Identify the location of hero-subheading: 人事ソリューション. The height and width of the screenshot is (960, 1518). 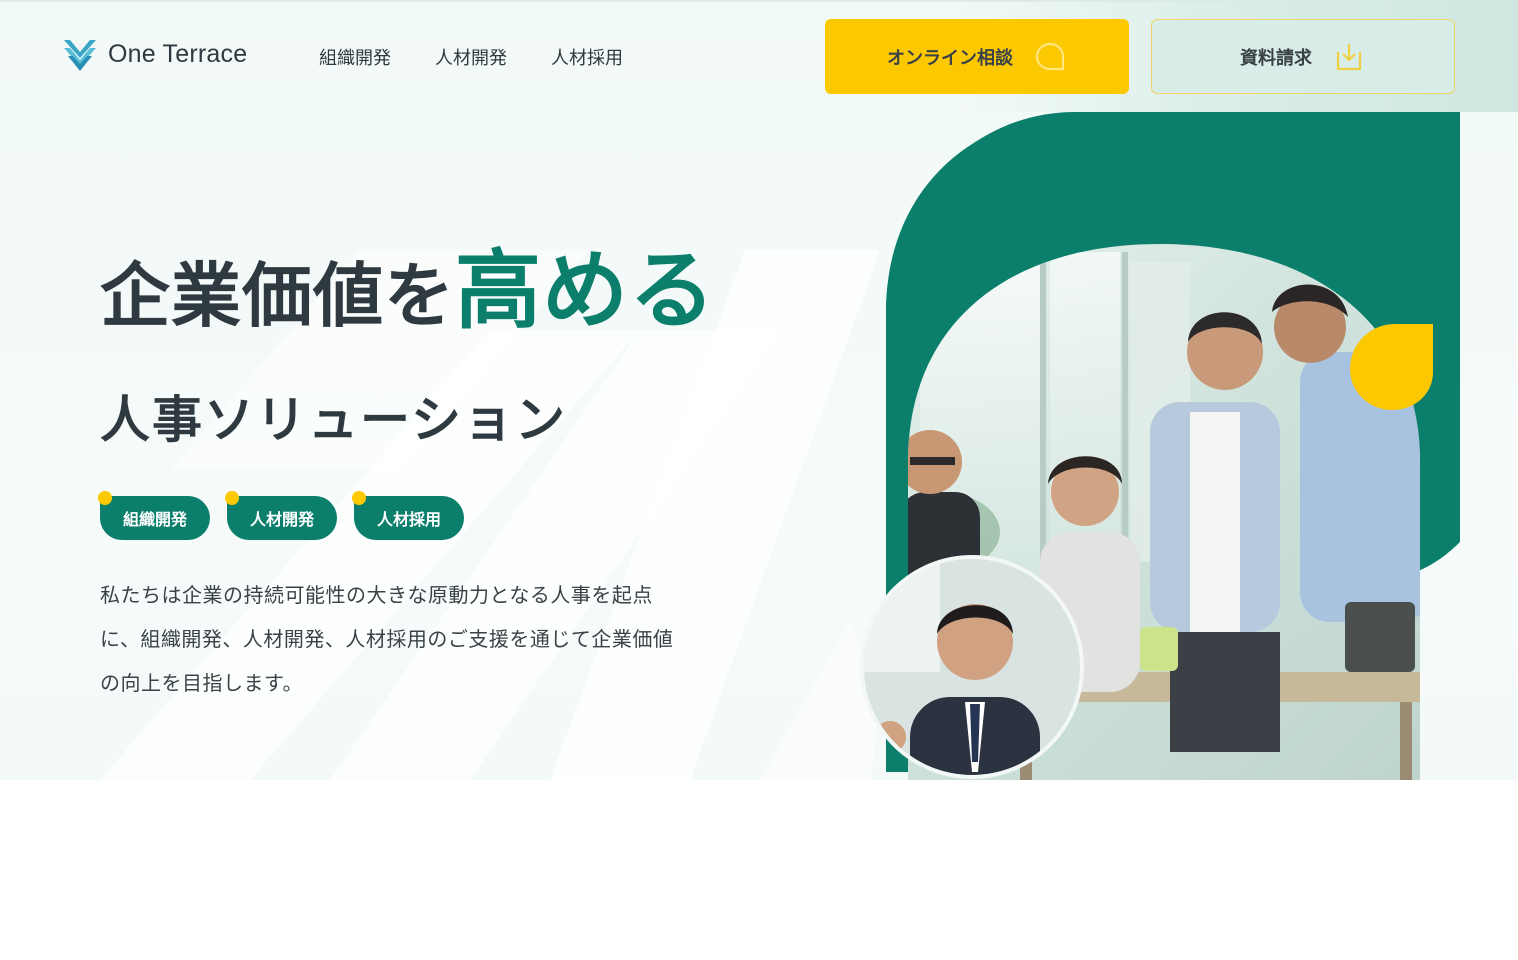
(333, 420).